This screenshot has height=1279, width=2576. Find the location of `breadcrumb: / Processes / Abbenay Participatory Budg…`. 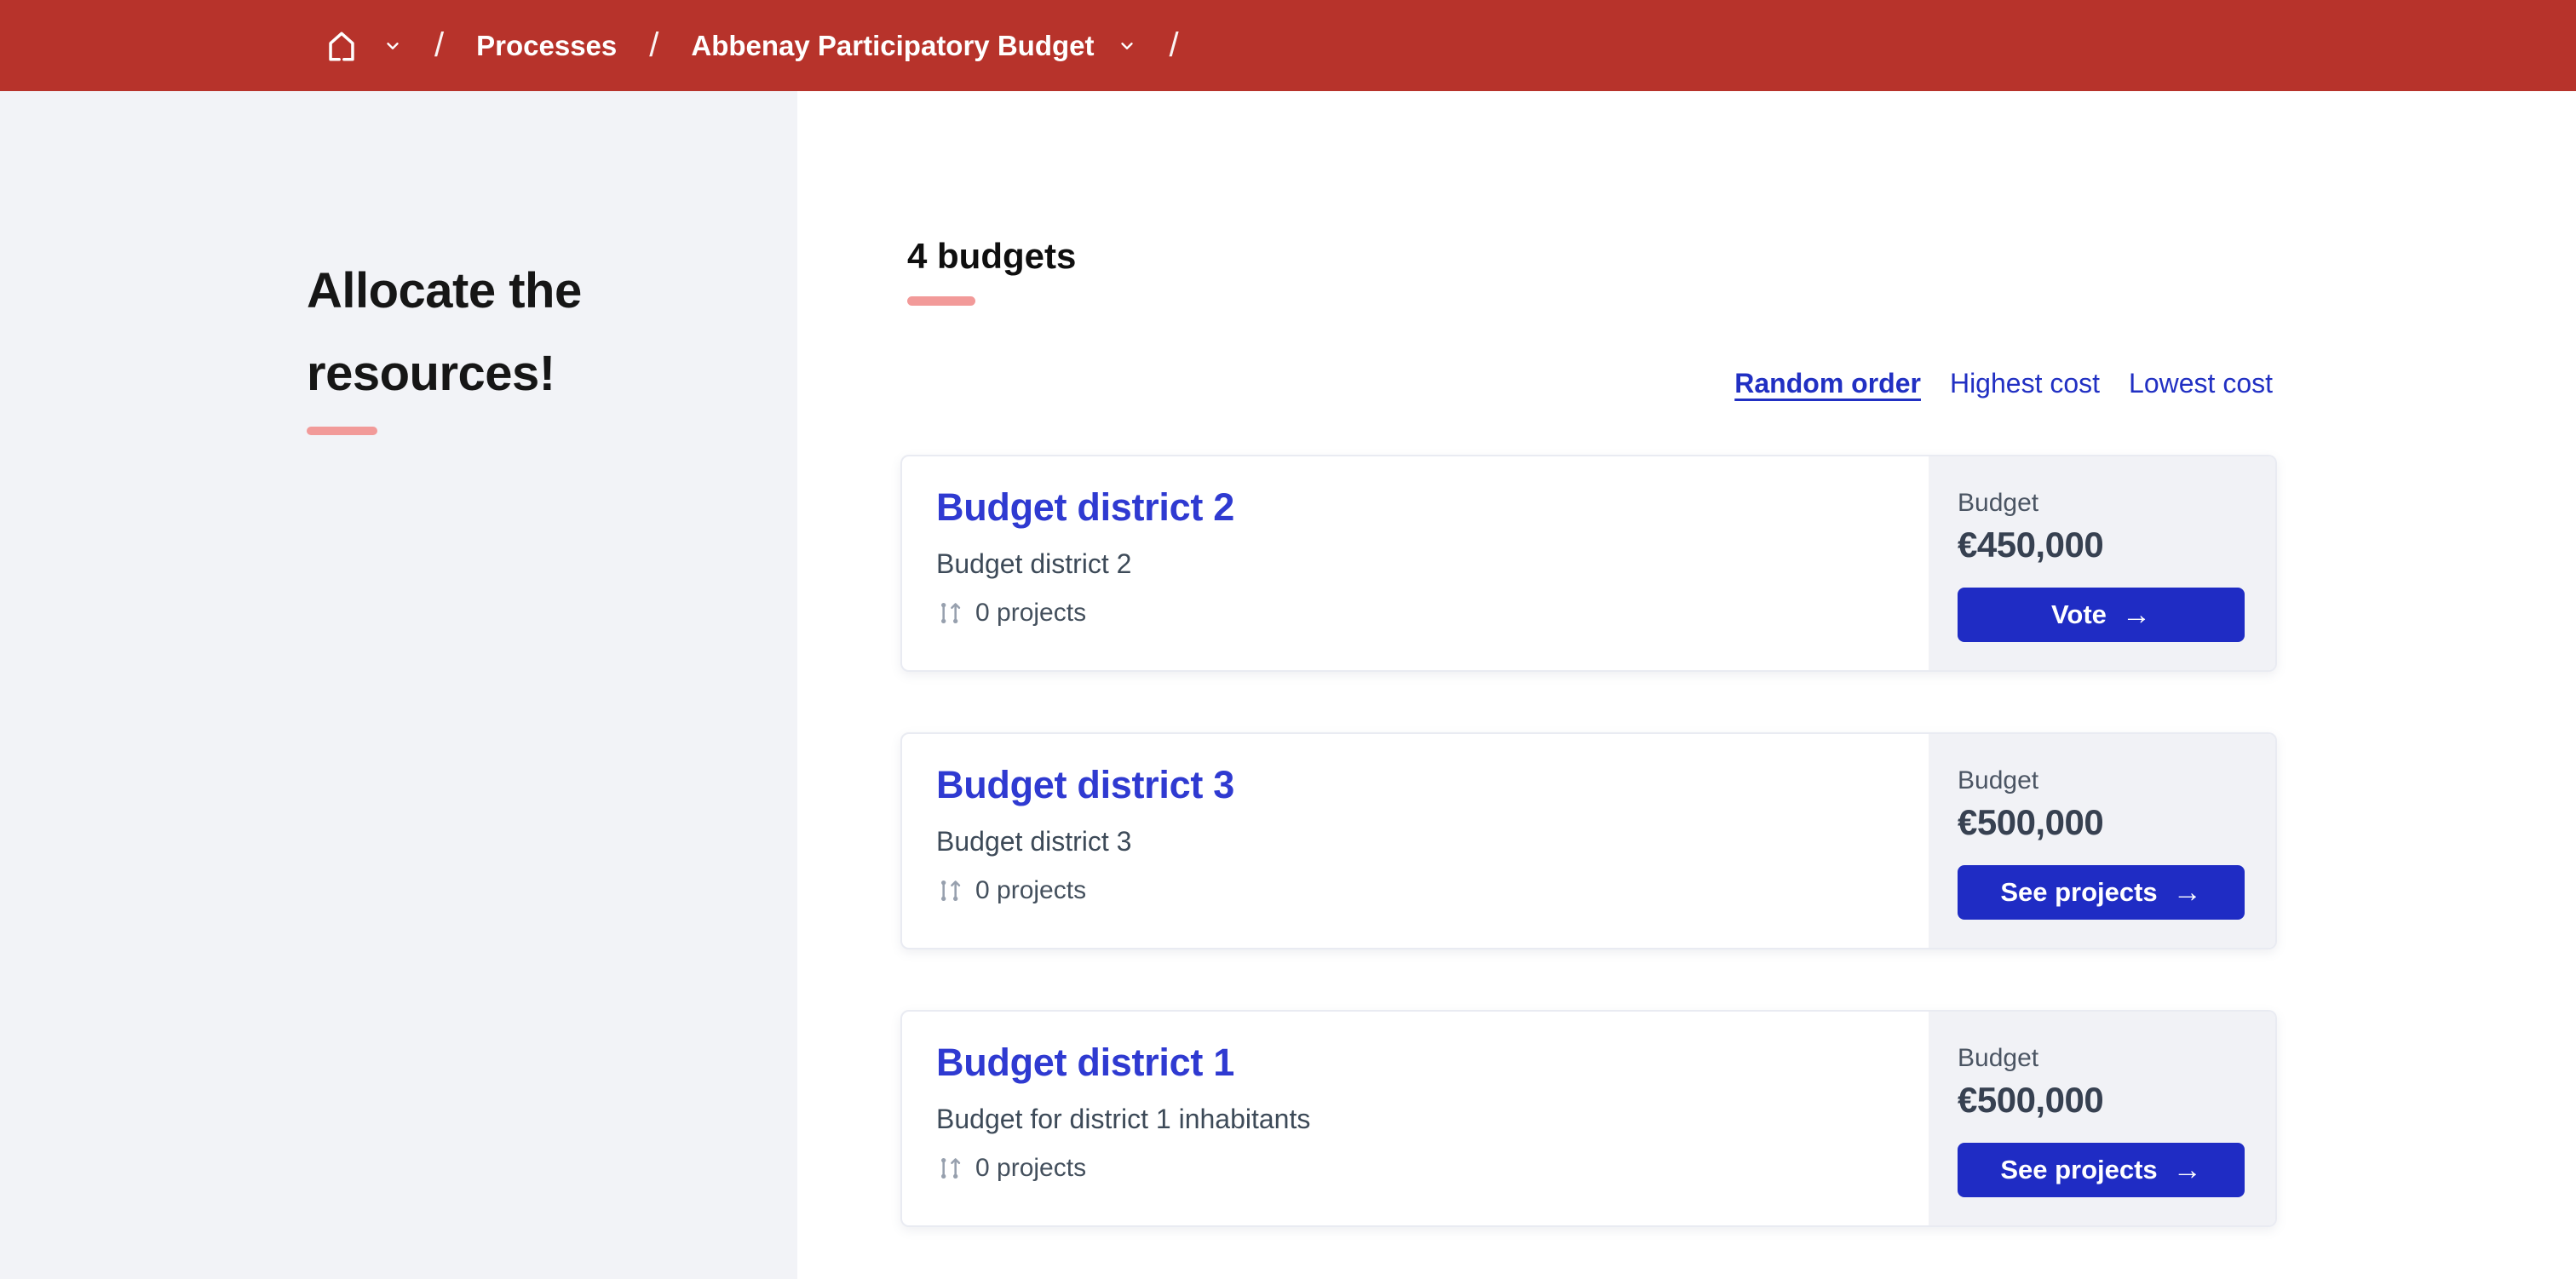

breadcrumb: / Processes / Abbenay Participatory Budg… is located at coordinates (752, 45).